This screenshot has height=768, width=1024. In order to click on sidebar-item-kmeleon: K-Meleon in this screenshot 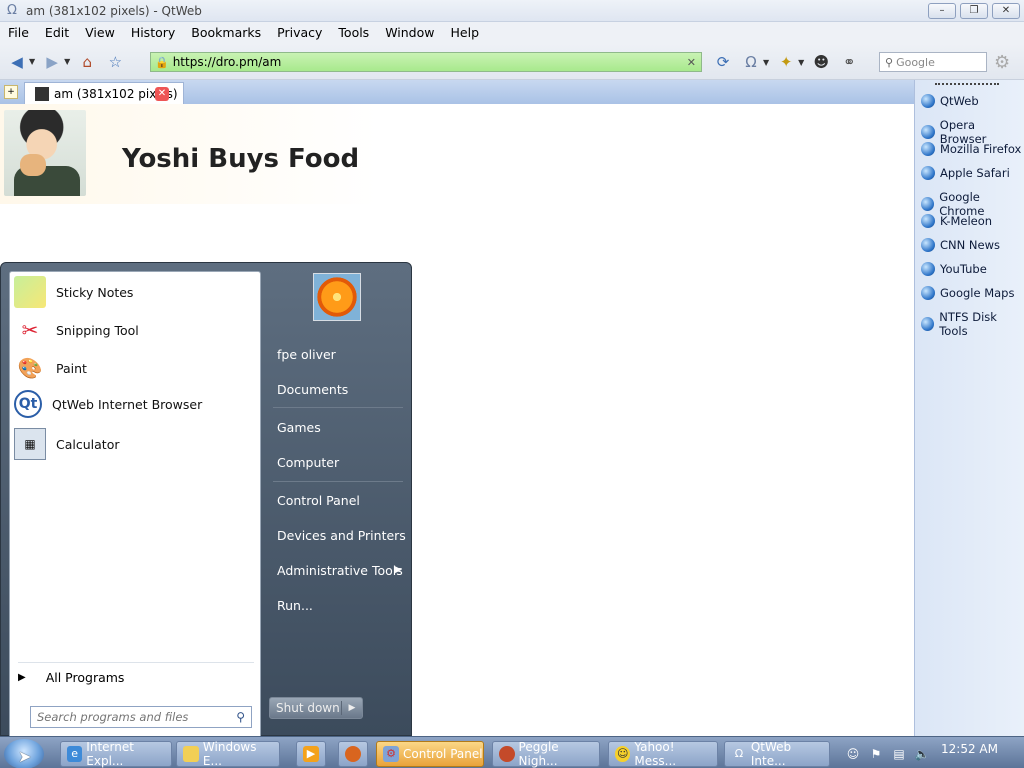, I will do `click(956, 221)`.